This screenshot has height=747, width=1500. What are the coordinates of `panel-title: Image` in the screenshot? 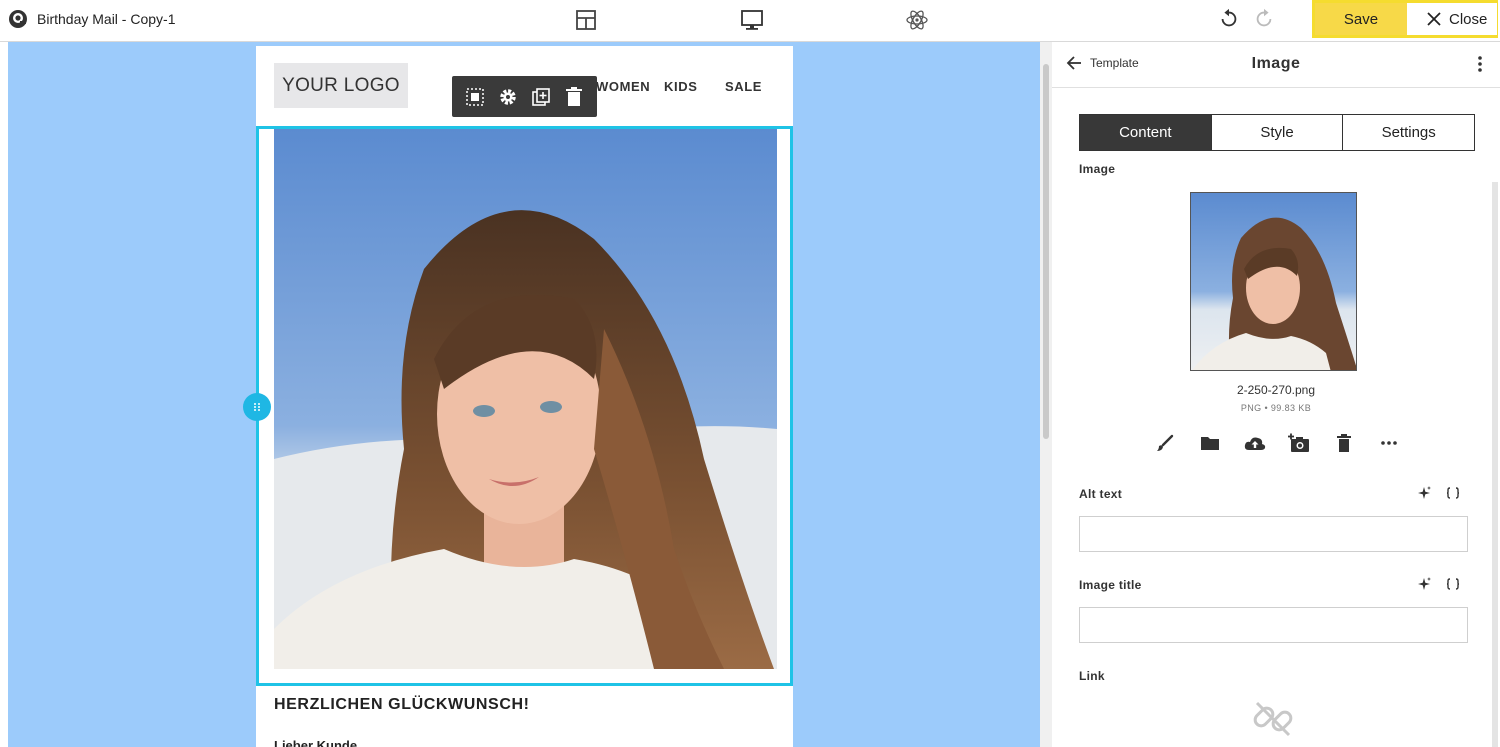 It's located at (1276, 63).